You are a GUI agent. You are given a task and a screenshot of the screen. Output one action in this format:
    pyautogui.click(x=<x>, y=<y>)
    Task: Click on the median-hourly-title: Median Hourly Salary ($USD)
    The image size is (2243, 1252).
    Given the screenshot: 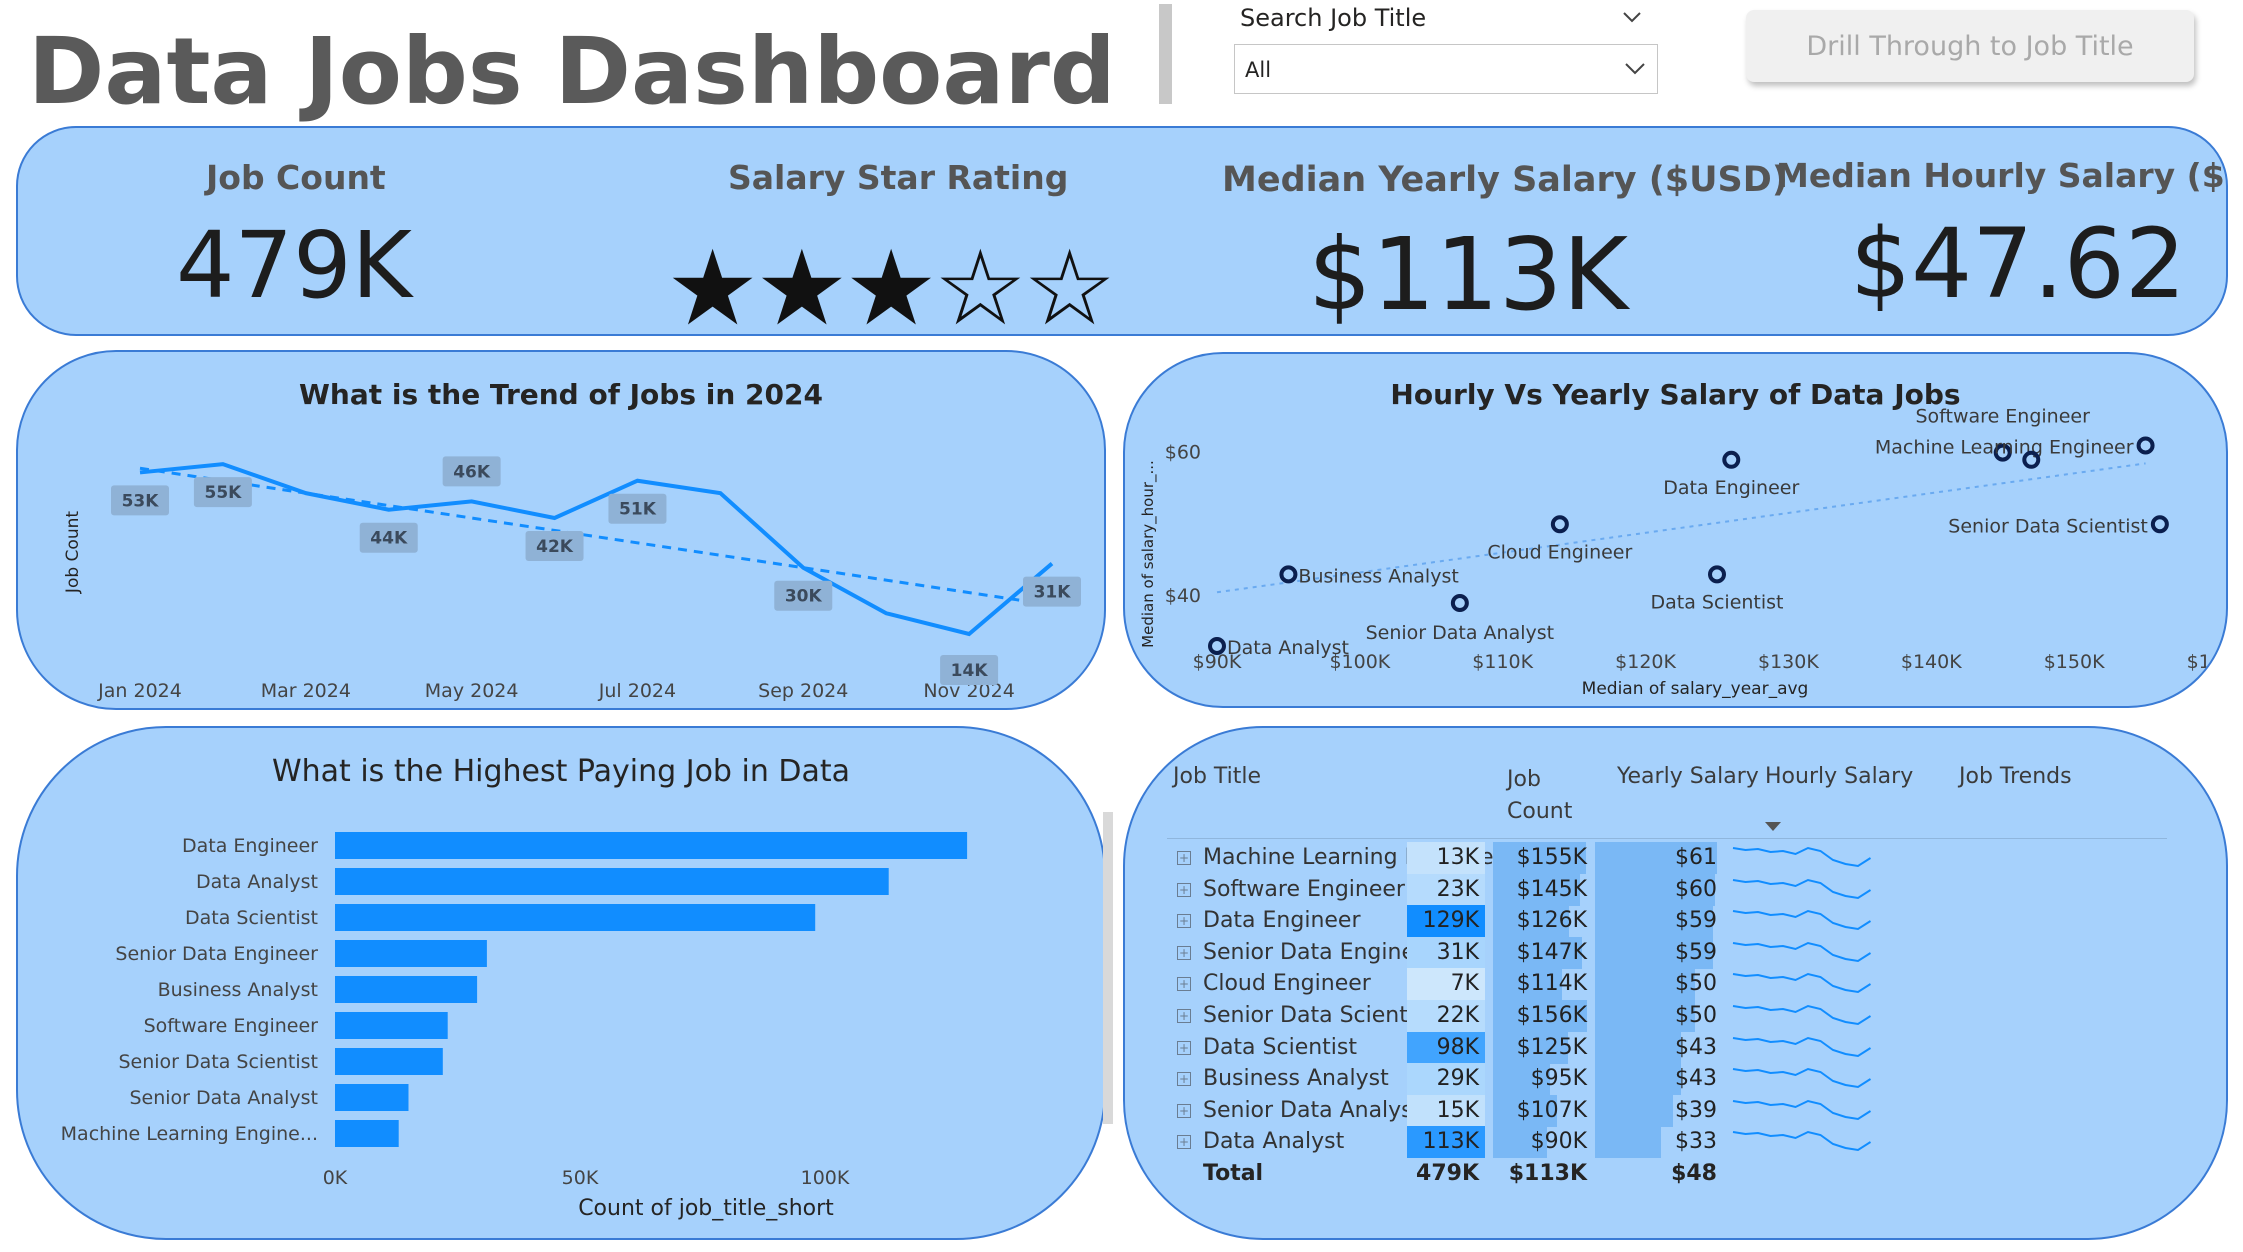 What is the action you would take?
    pyautogui.click(x=2001, y=175)
    